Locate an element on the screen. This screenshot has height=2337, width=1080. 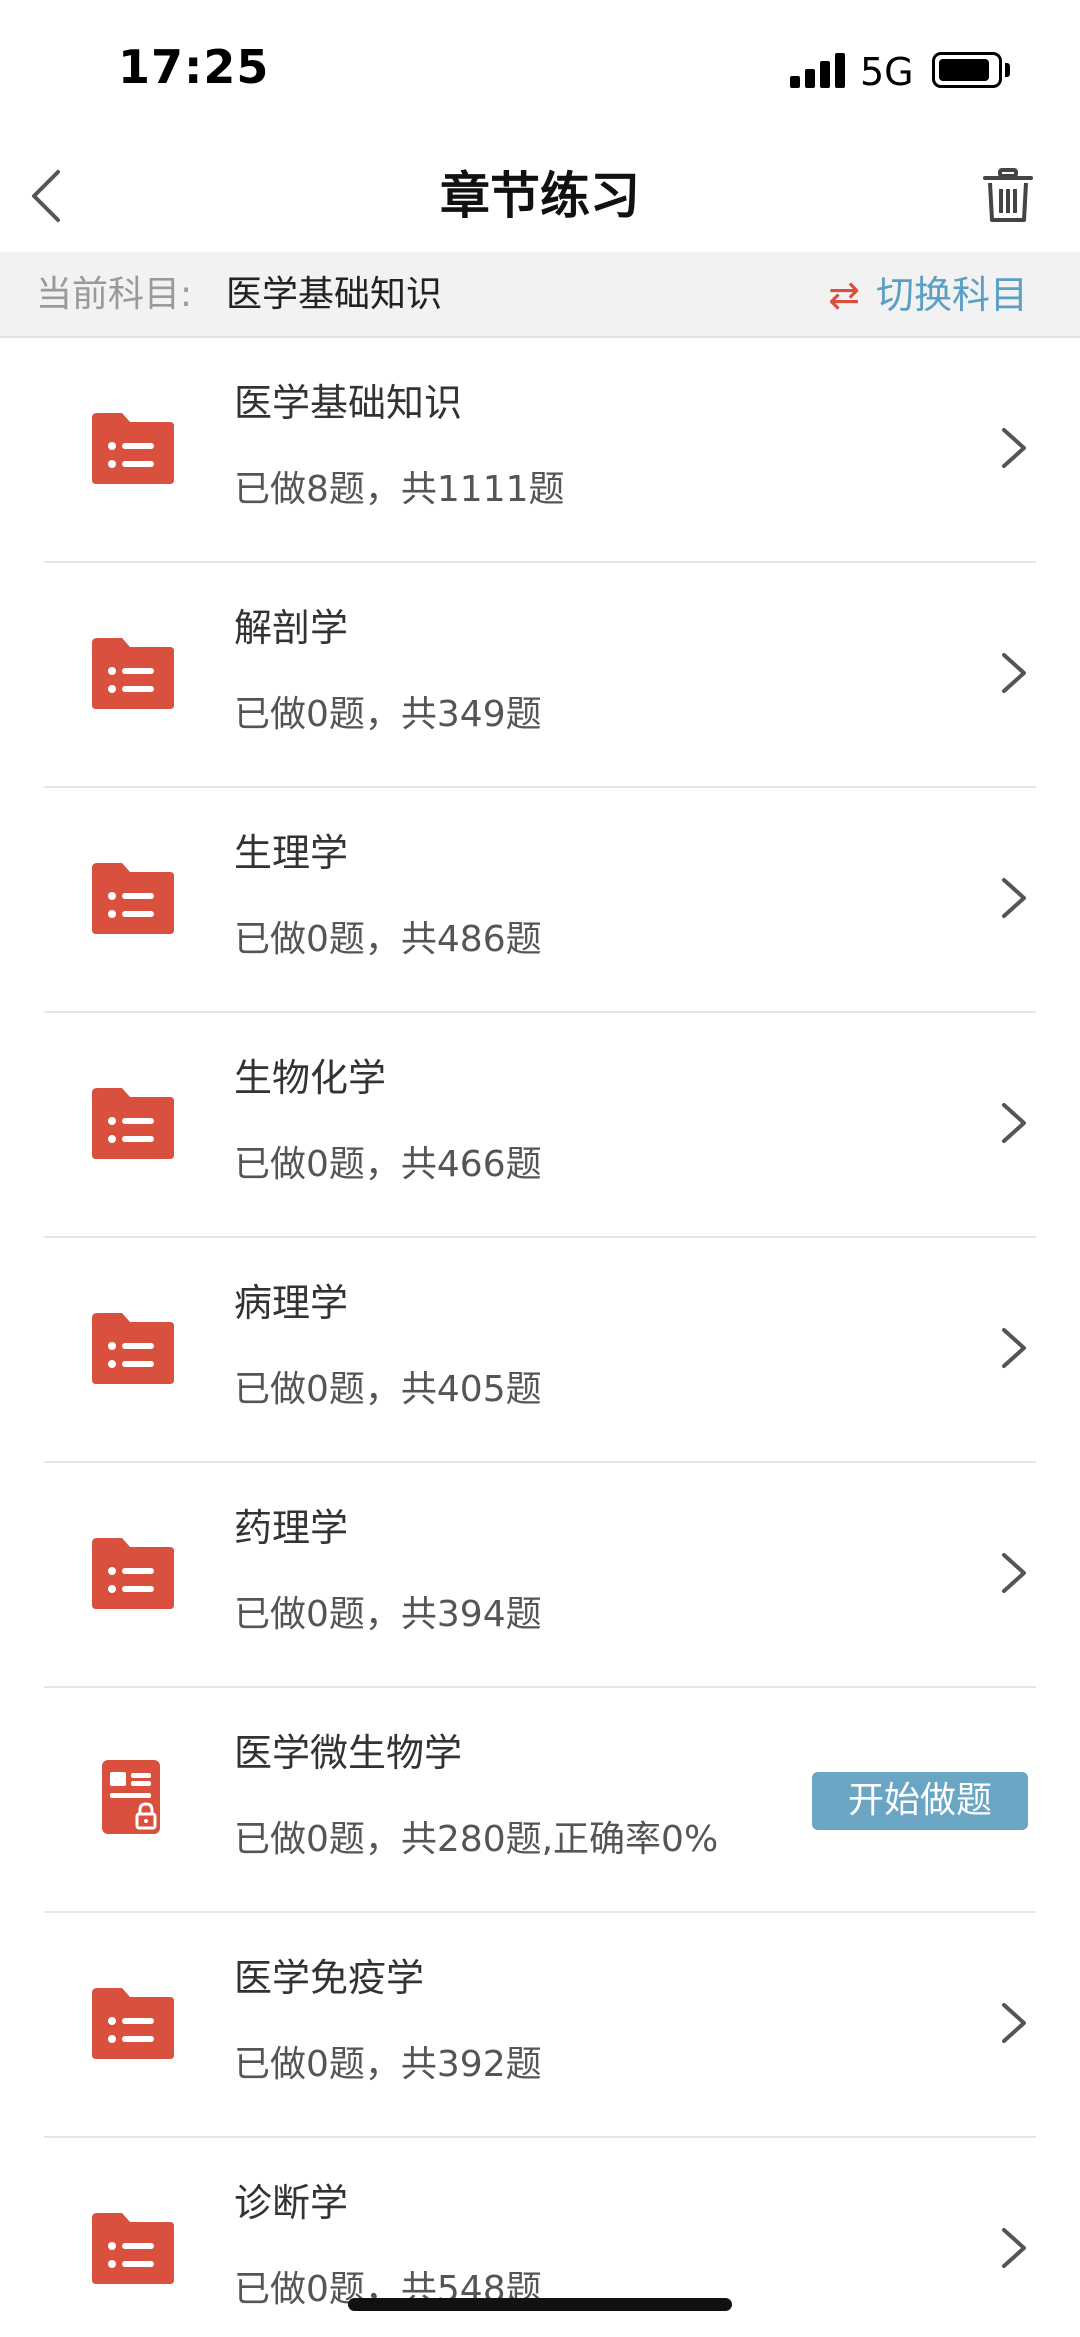
page-title: 章节练习 is located at coordinates (540, 196).